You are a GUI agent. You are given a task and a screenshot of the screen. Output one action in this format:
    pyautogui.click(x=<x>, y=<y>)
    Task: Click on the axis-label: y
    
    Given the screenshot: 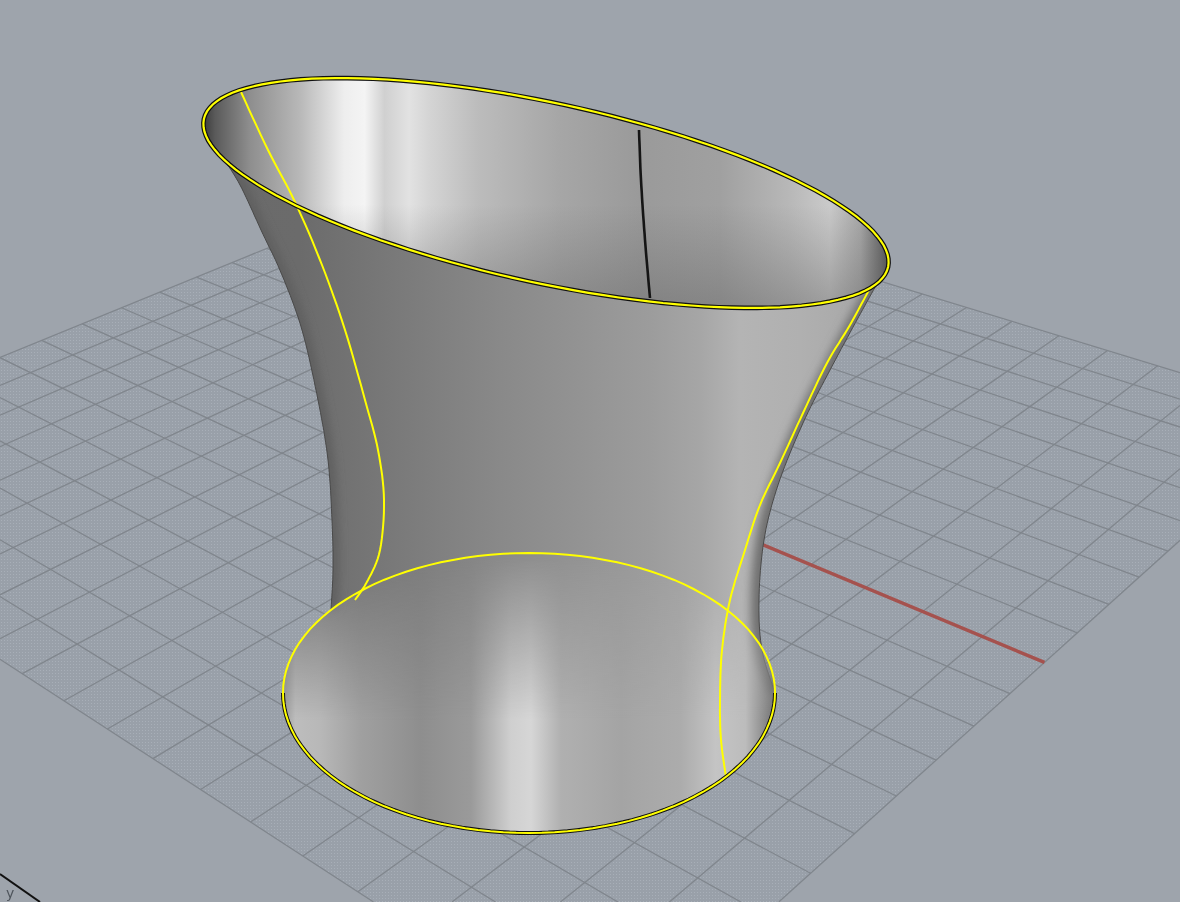 What is the action you would take?
    pyautogui.click(x=10, y=893)
    